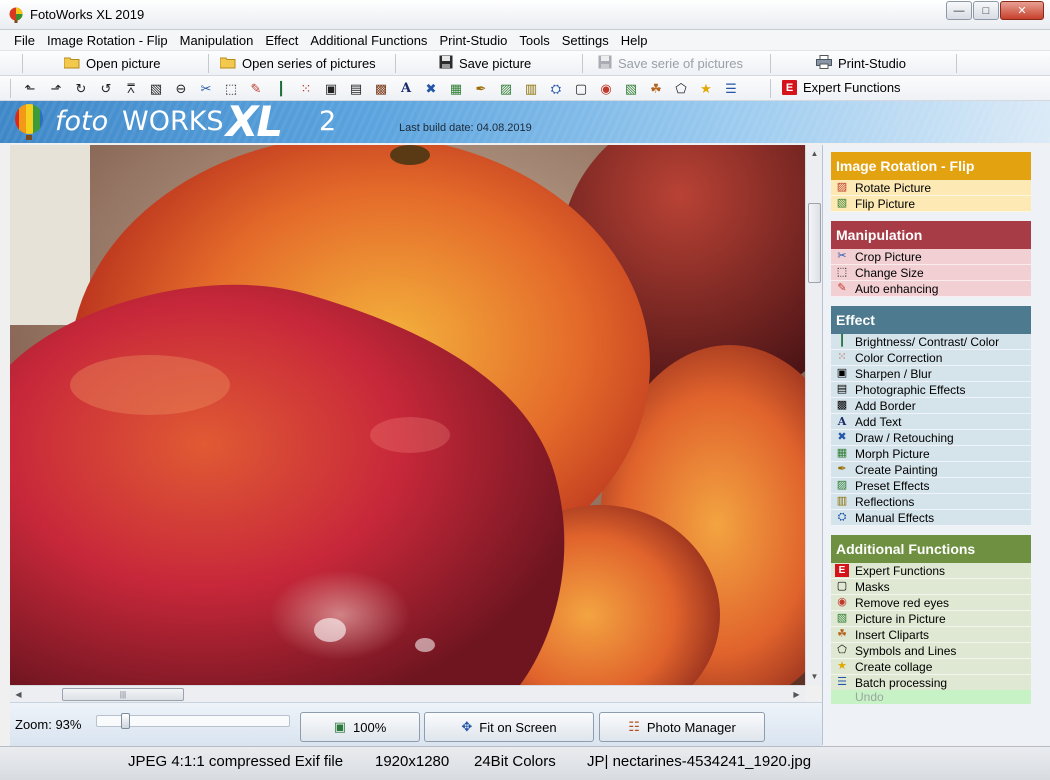 The height and width of the screenshot is (780, 1050). Describe the element at coordinates (556, 88) in the screenshot. I see `manual-effects-icon: ⛭` at that location.